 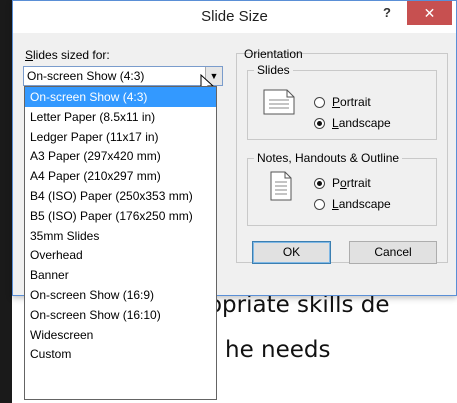 What do you see at coordinates (71, 55) in the screenshot?
I see `slides-sized-for-label-text: lides sized for:` at bounding box center [71, 55].